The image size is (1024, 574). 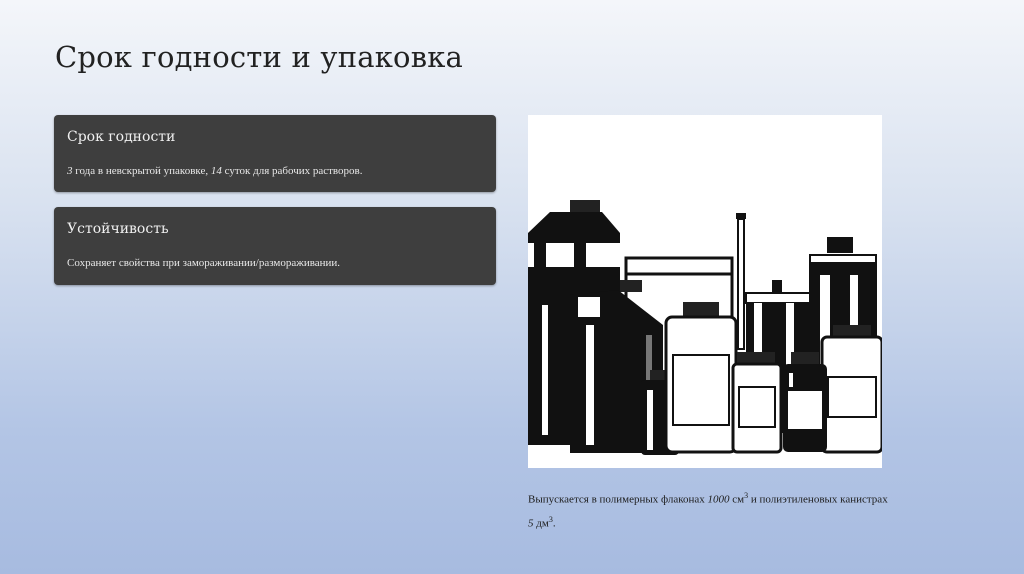 What do you see at coordinates (118, 229) in the screenshot?
I see `stability-title: Устойчивость` at bounding box center [118, 229].